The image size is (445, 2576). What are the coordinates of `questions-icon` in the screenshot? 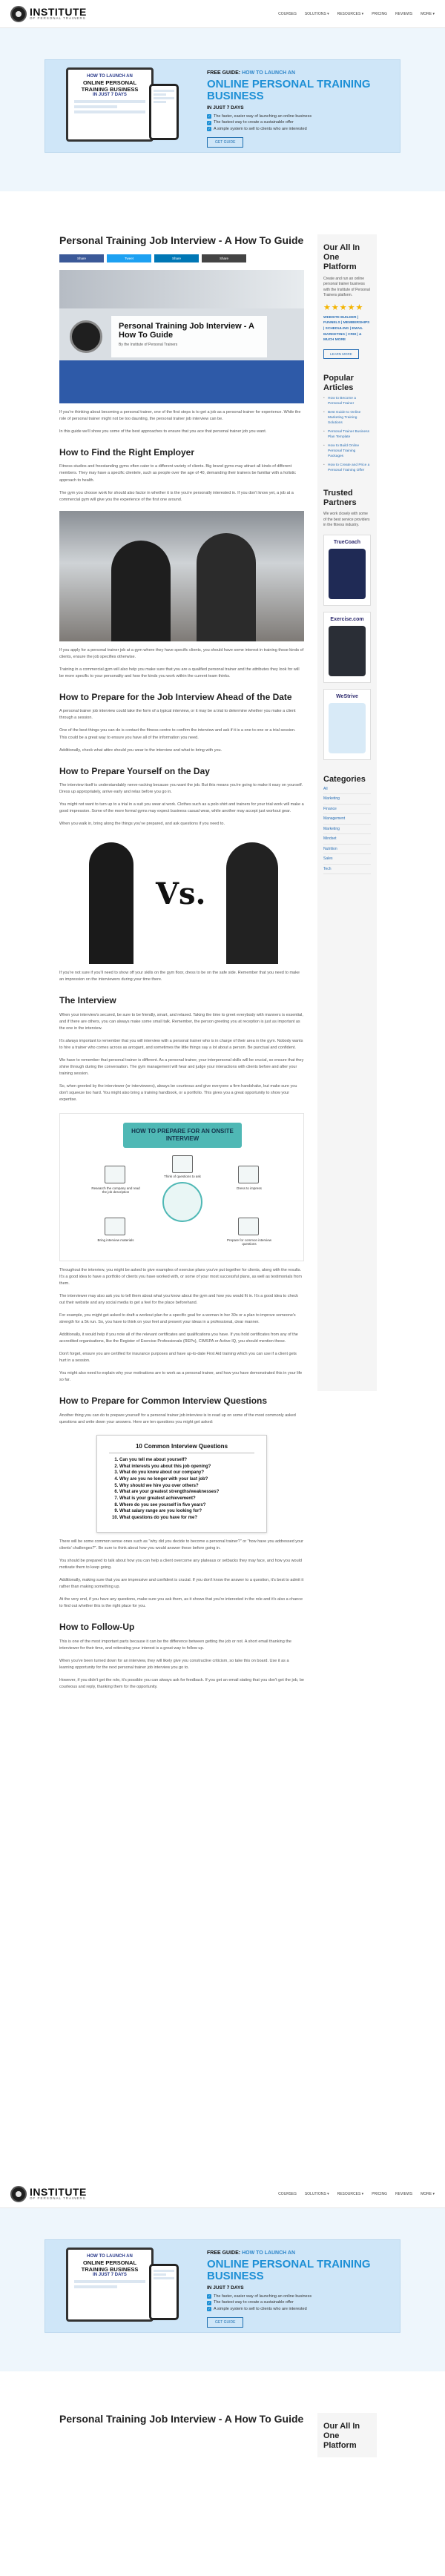 It's located at (182, 1164).